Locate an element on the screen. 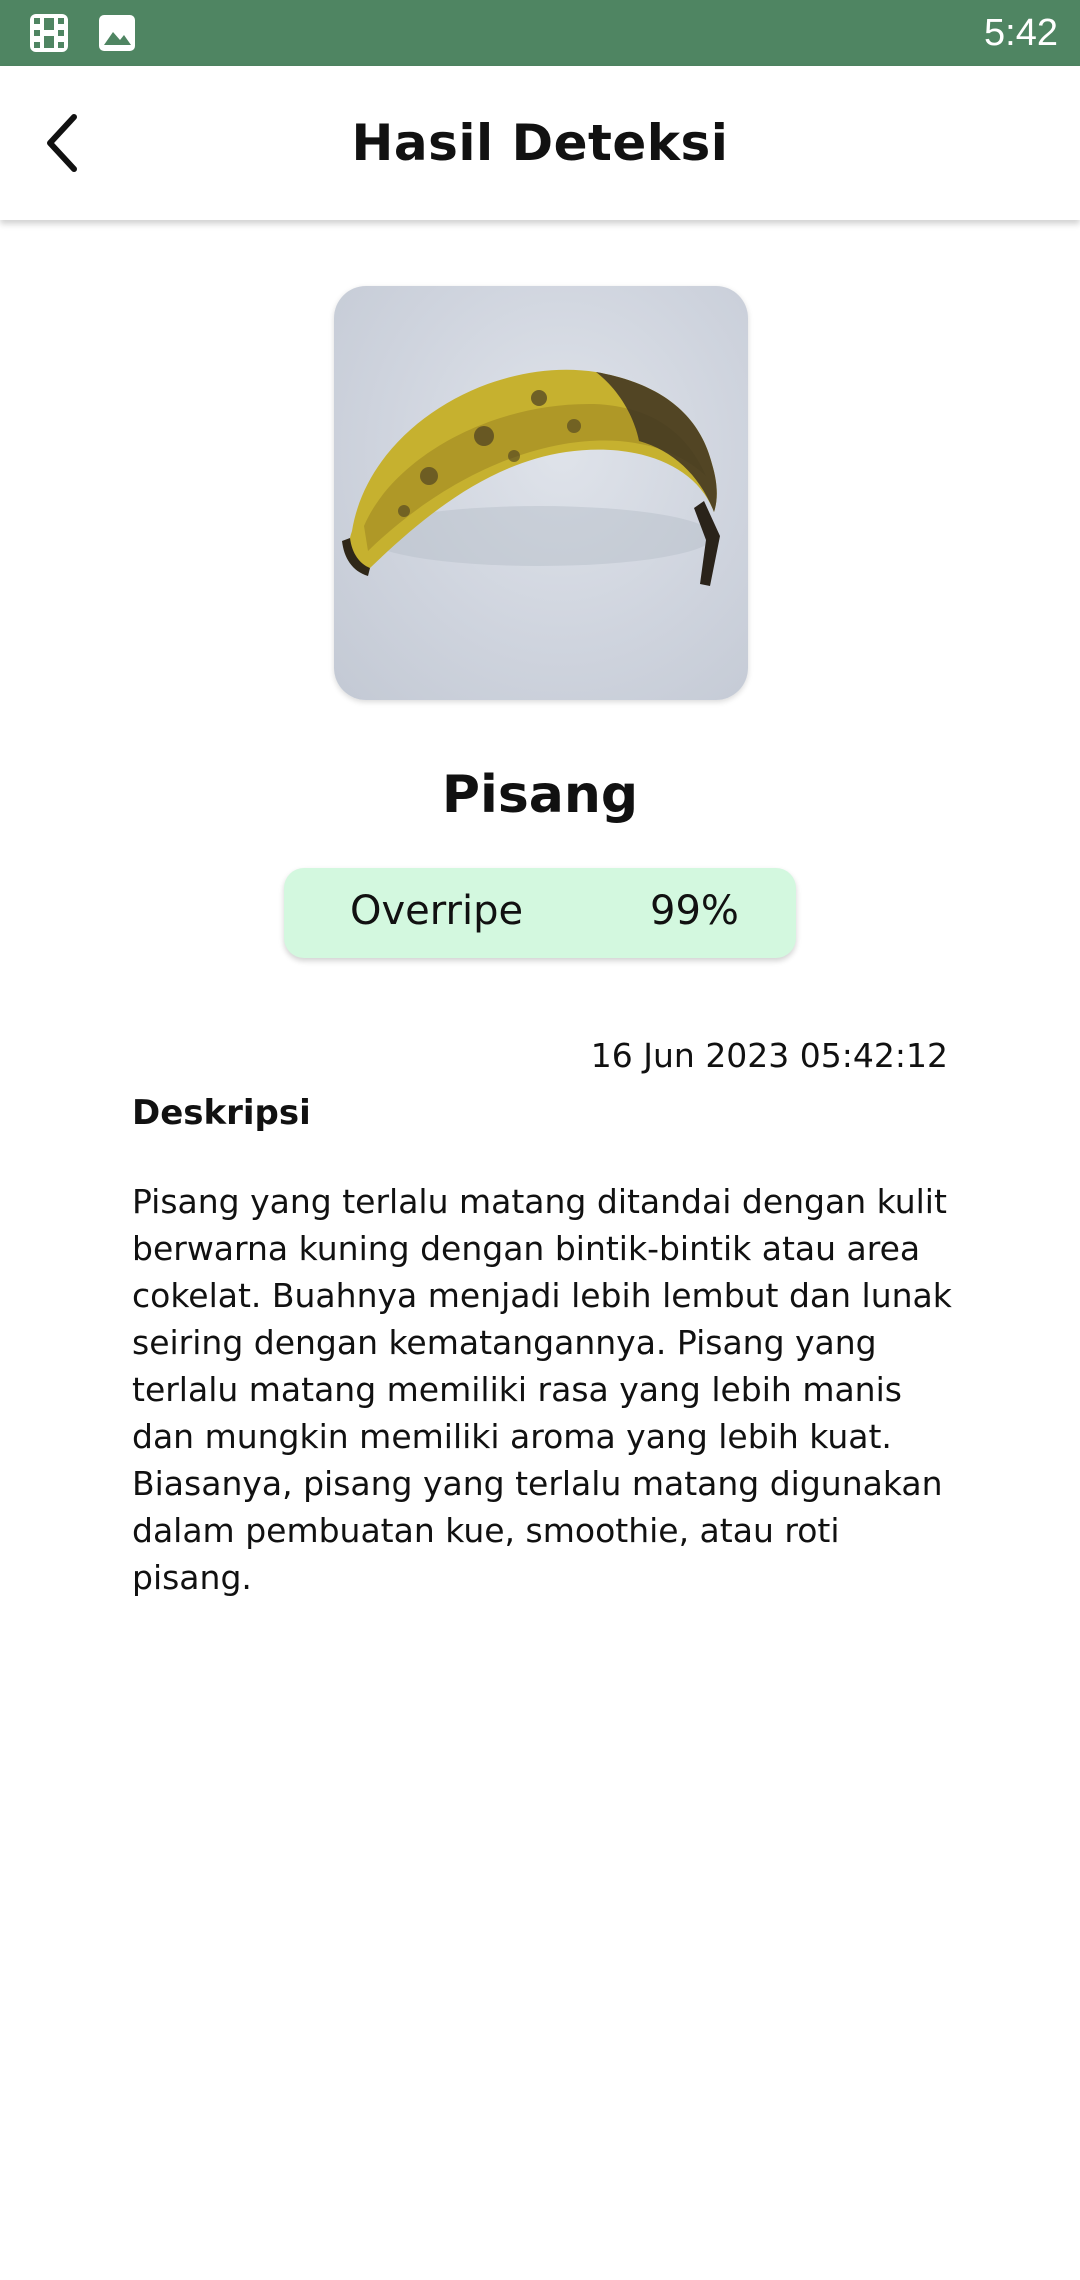 This screenshot has height=2280, width=1080. film-icon is located at coordinates (49, 33).